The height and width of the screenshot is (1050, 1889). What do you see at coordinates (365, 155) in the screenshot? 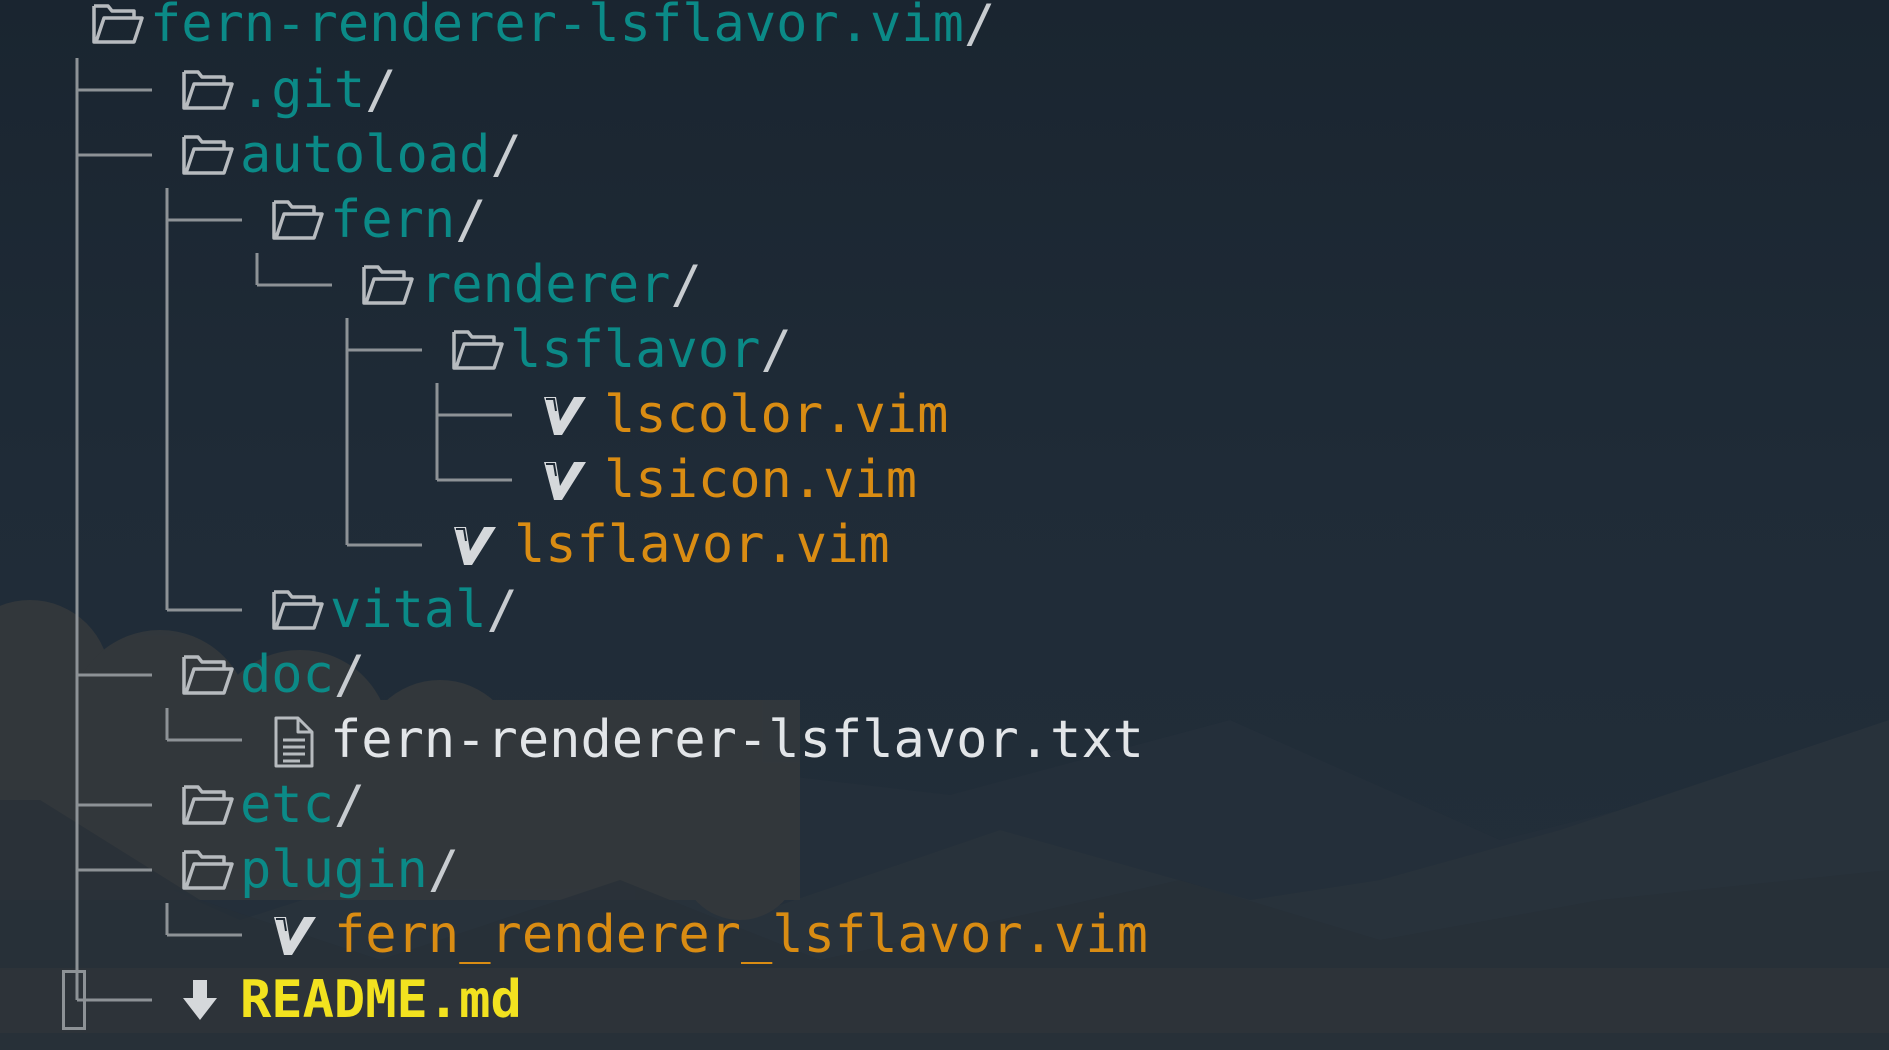
I see `node-name: autoload` at bounding box center [365, 155].